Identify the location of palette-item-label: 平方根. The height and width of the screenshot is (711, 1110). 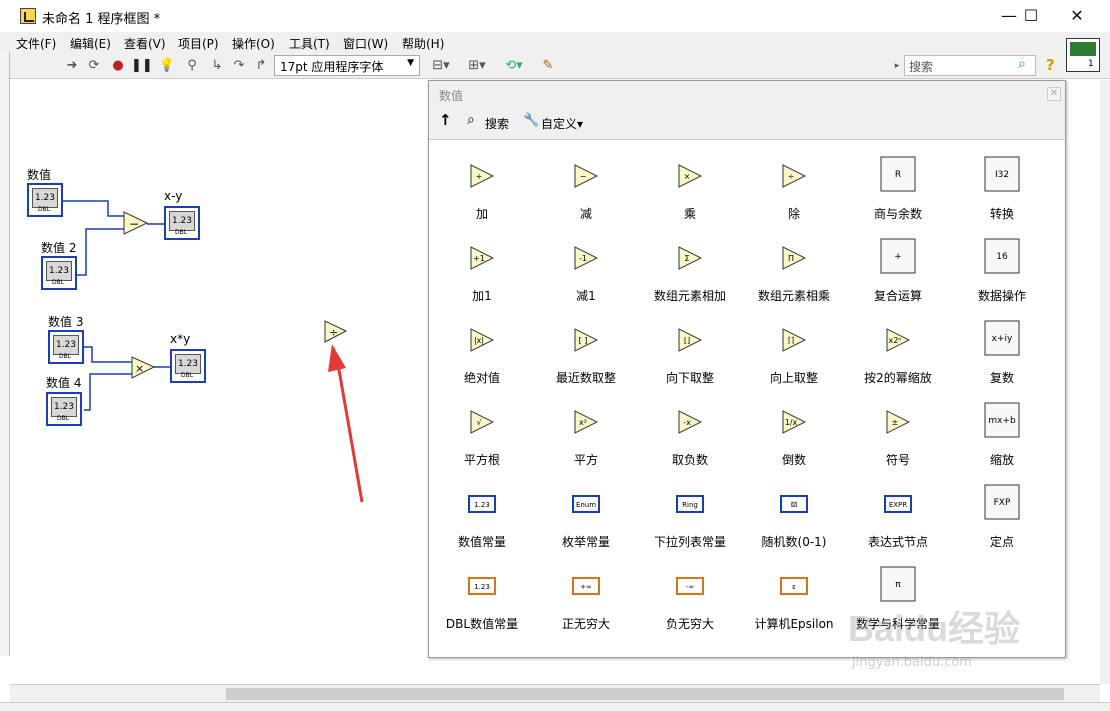
(481, 460).